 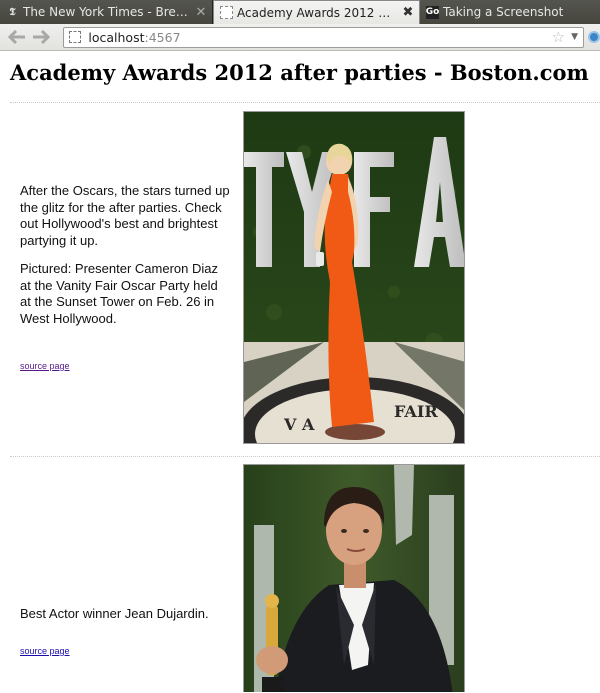 I want to click on url-text: localhost:4567, so click(x=134, y=37).